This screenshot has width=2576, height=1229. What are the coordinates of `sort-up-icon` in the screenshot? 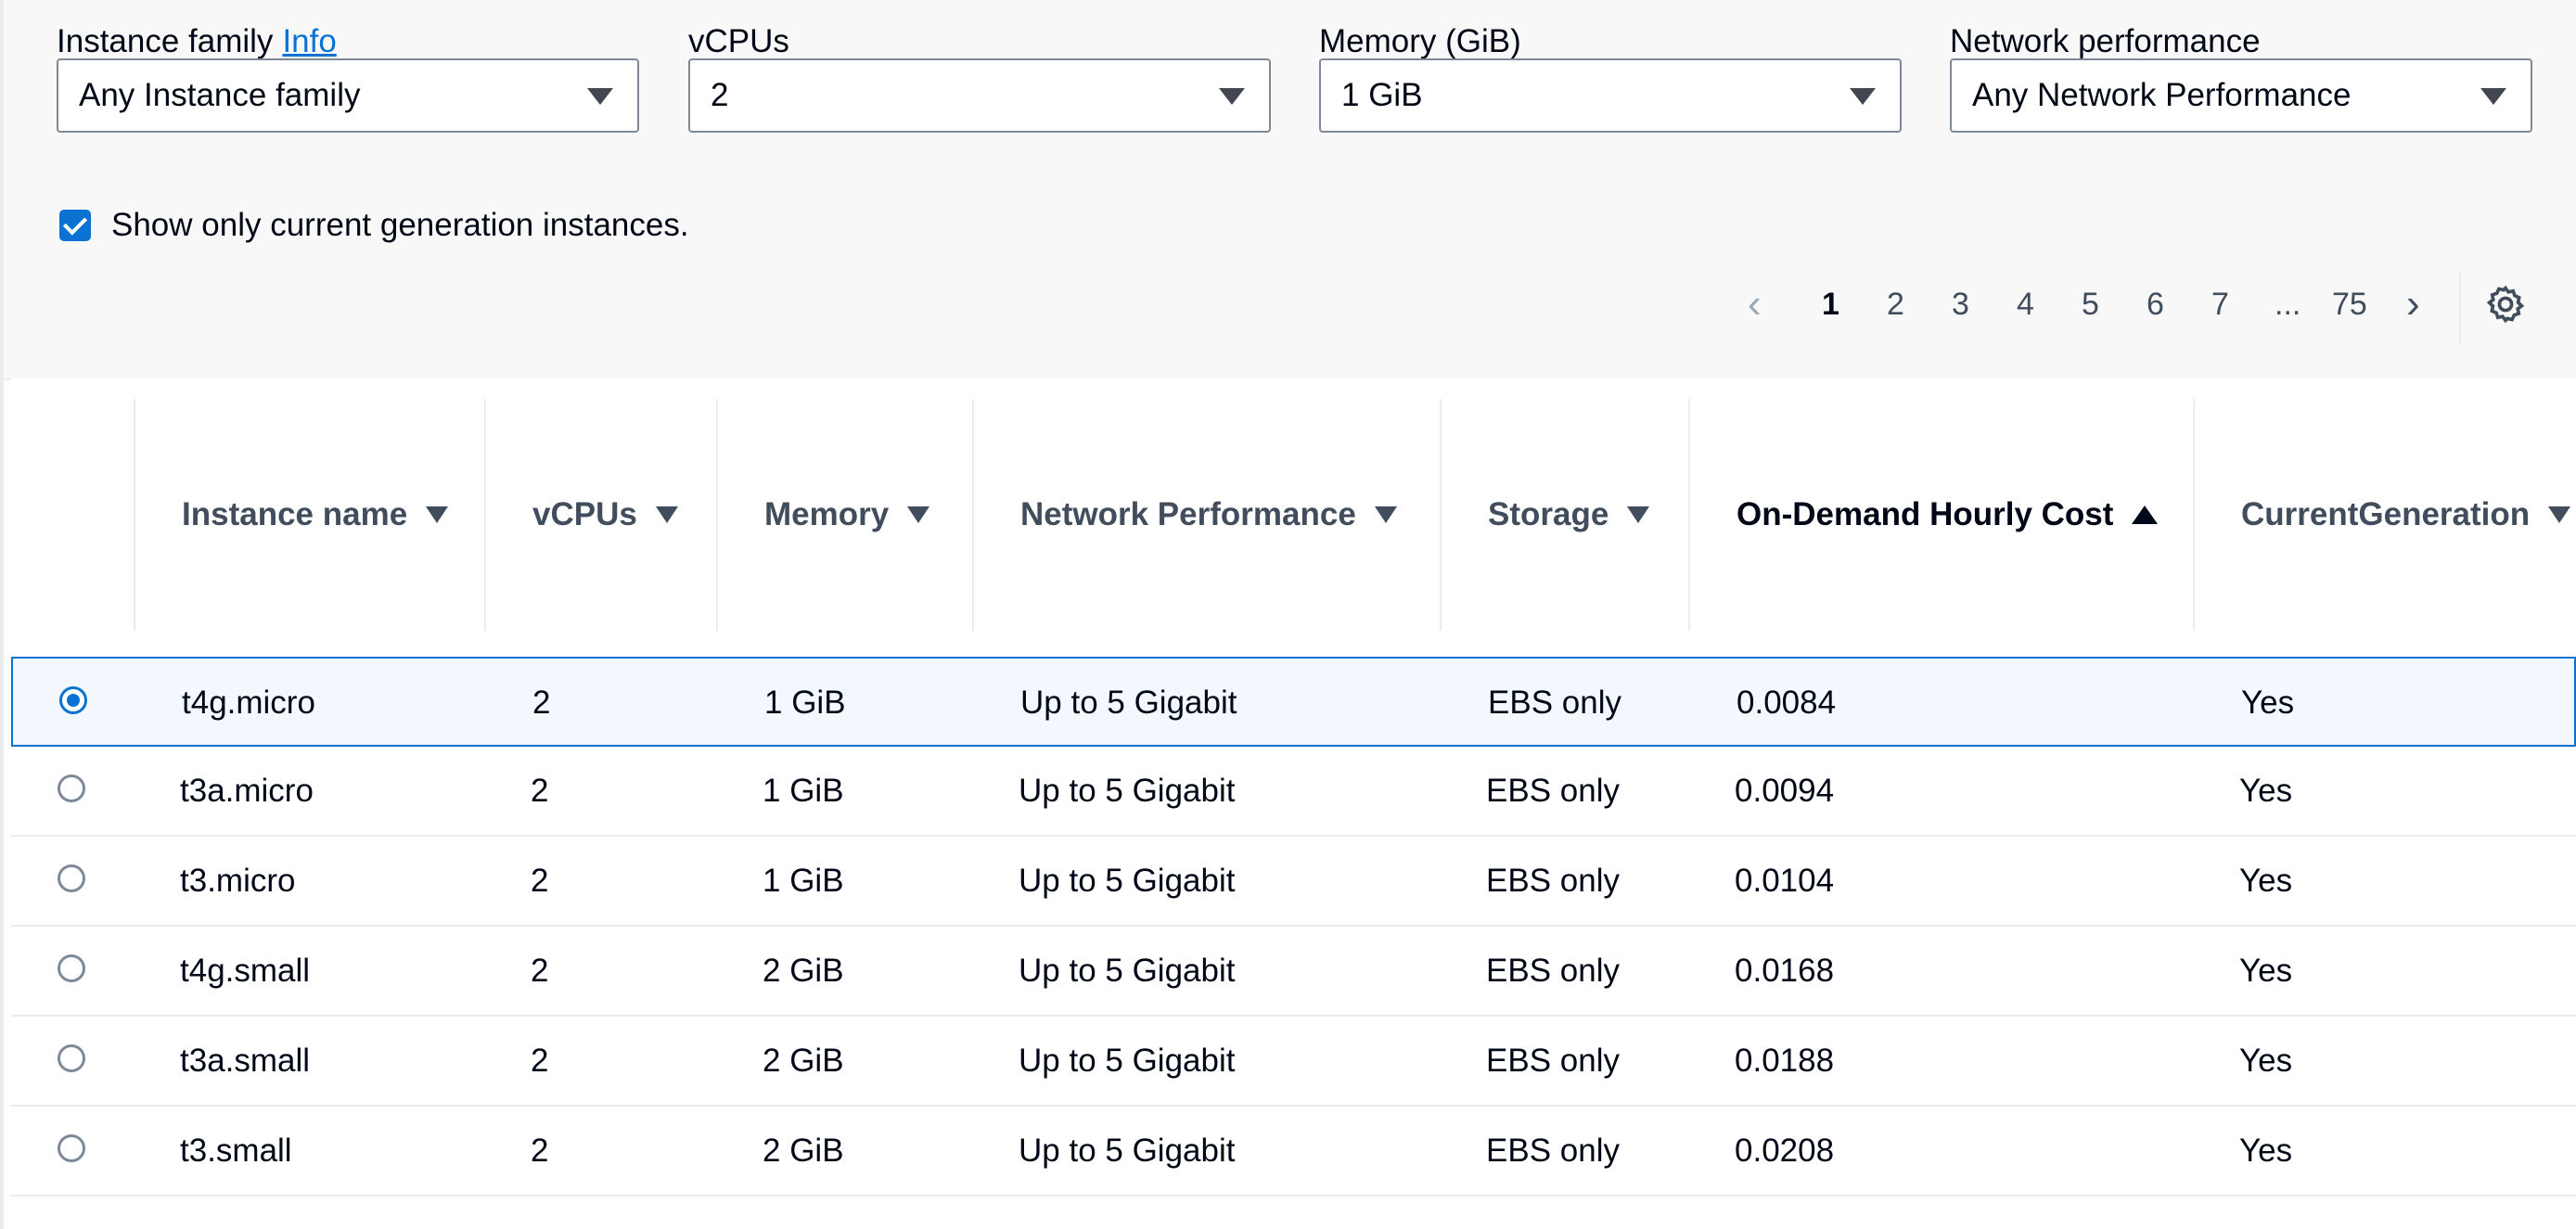 It's located at (2145, 515).